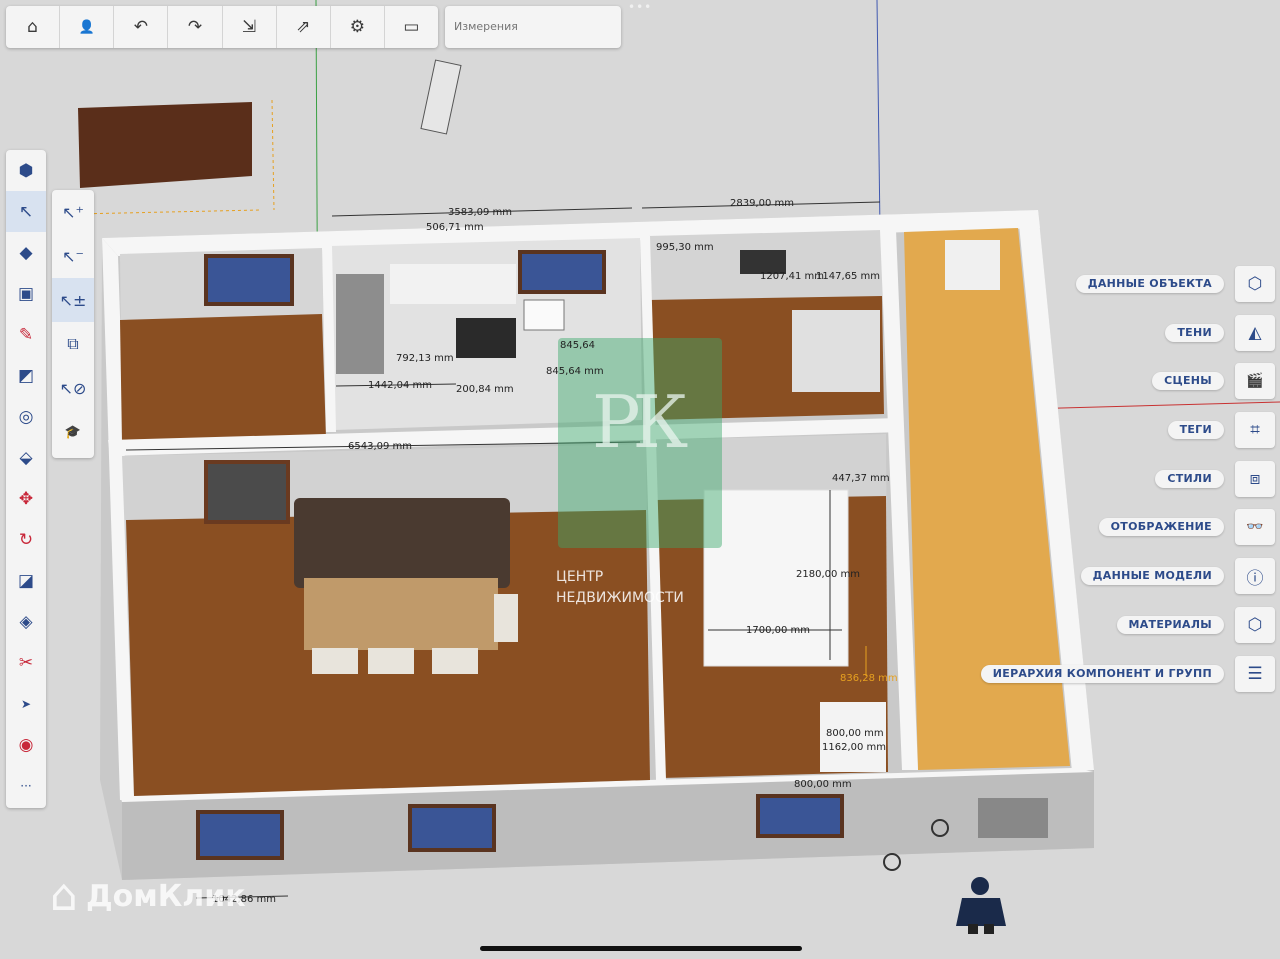 The image size is (1280, 959). I want to click on cabinet, so click(836, 351).